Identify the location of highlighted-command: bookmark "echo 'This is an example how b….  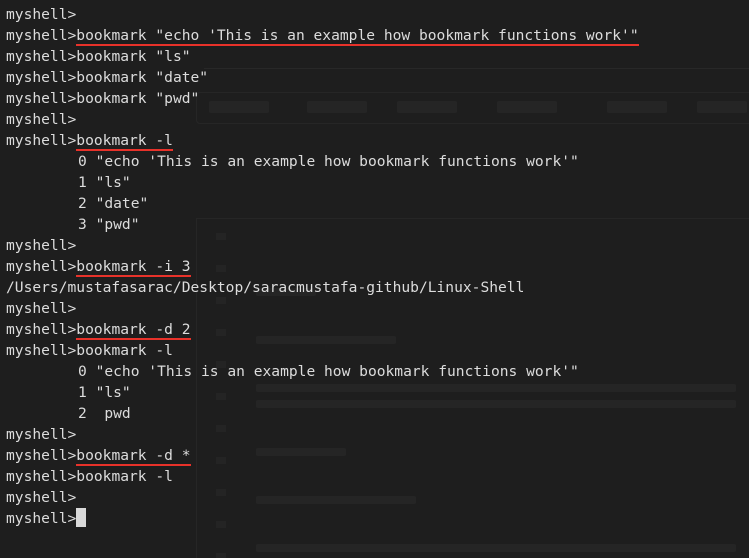
(357, 36).